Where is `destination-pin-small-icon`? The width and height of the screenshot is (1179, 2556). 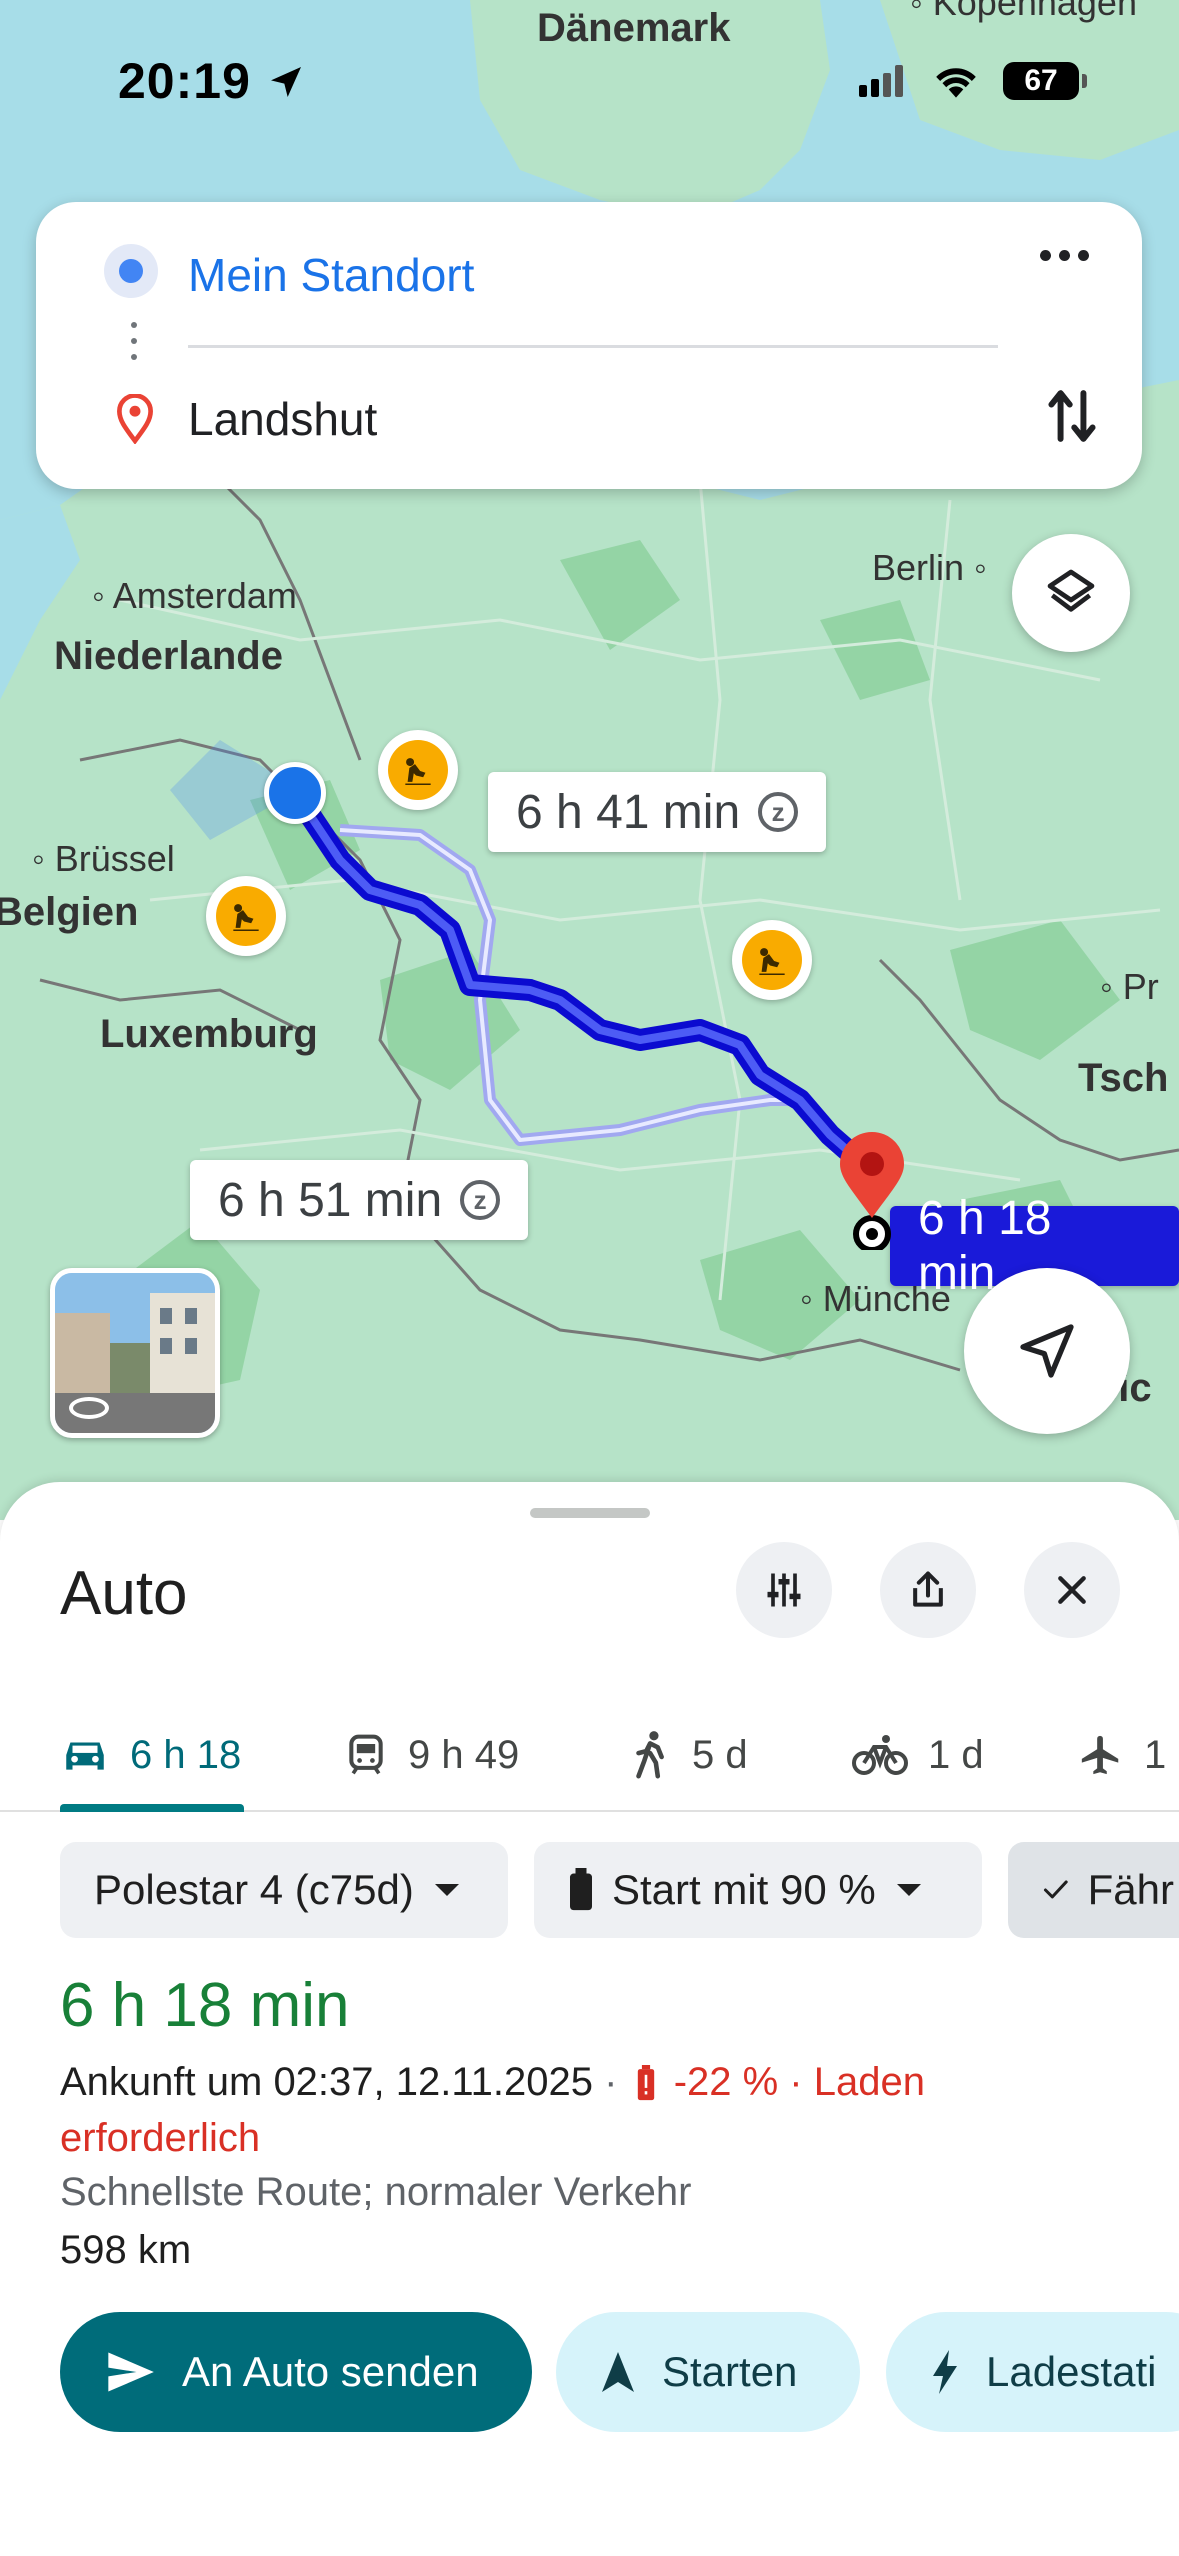
destination-pin-small-icon is located at coordinates (135, 421).